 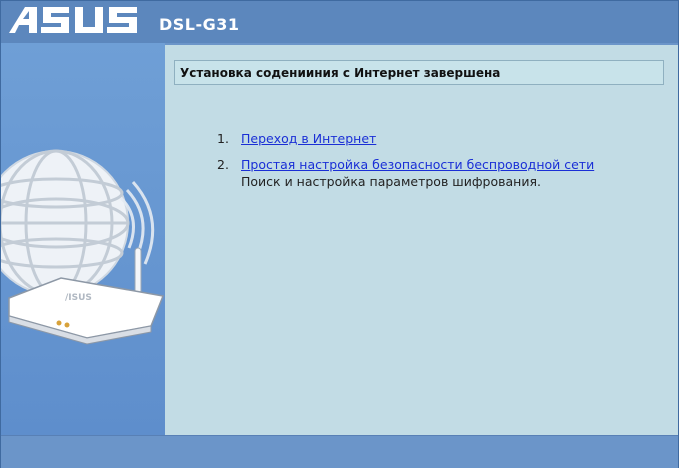 What do you see at coordinates (339, 22) in the screenshot?
I see `header-bar: DSL-G31` at bounding box center [339, 22].